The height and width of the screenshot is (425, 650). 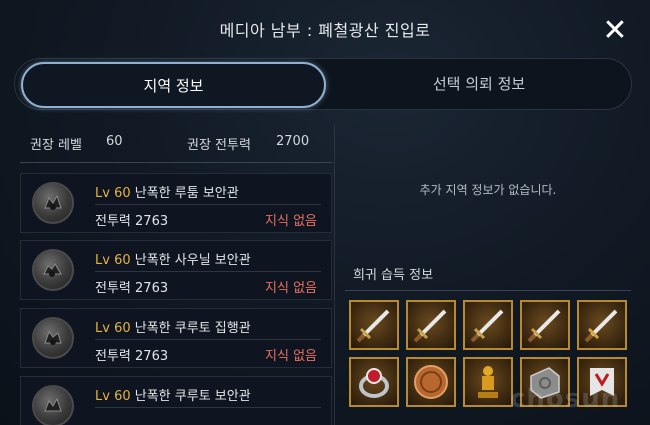 I want to click on monster-name: Lv 60 난폭한 쿠루토 보안관, so click(x=173, y=394).